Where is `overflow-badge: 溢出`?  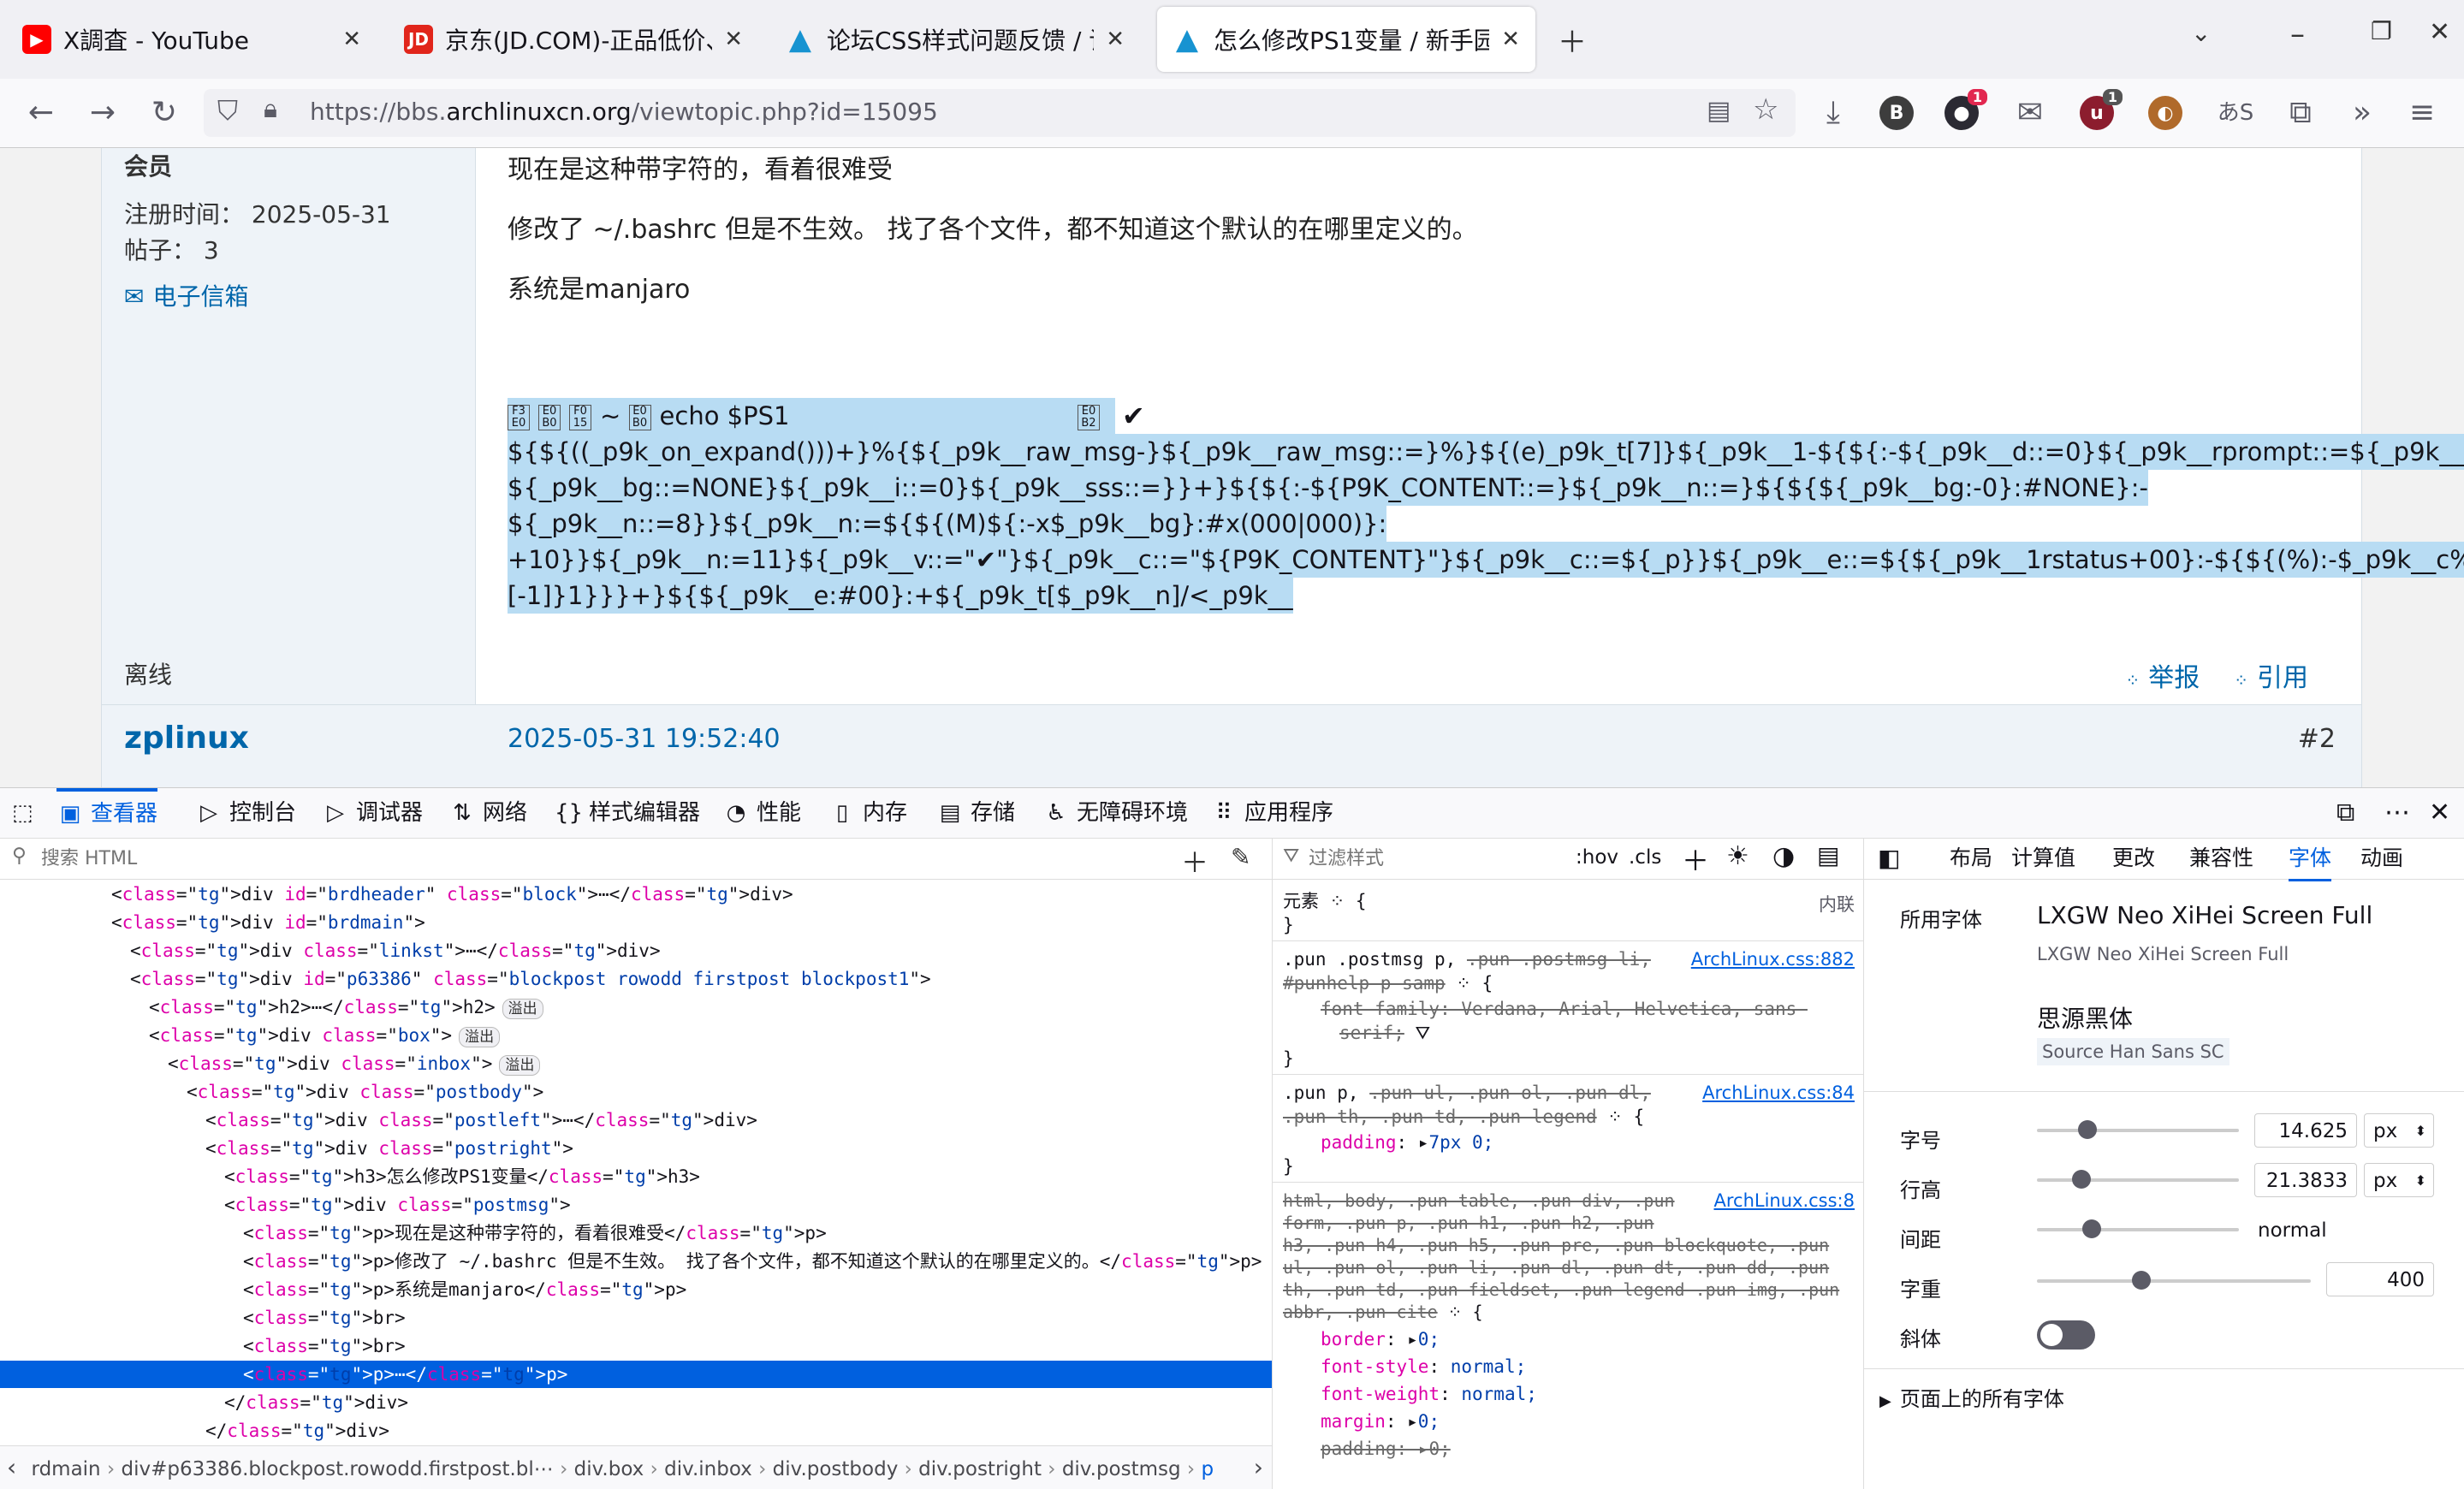
overflow-badge: 溢出 is located at coordinates (522, 1009).